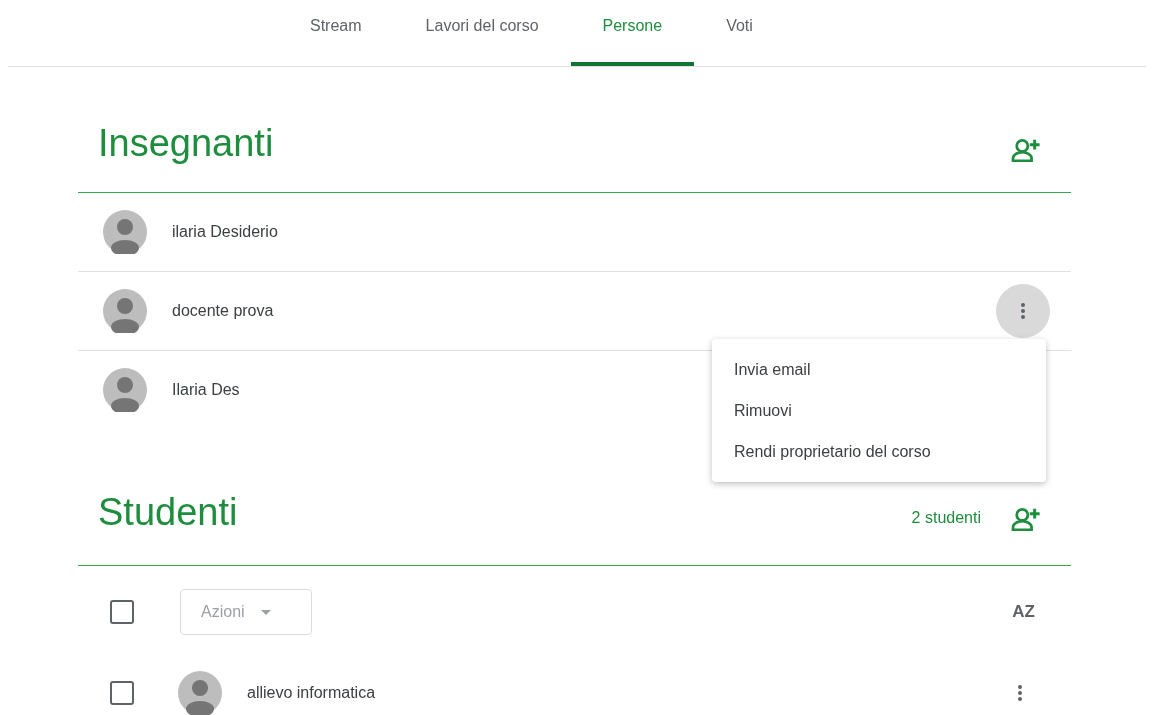  Describe the element at coordinates (946, 518) in the screenshot. I see `student-count: 2 studenti` at that location.